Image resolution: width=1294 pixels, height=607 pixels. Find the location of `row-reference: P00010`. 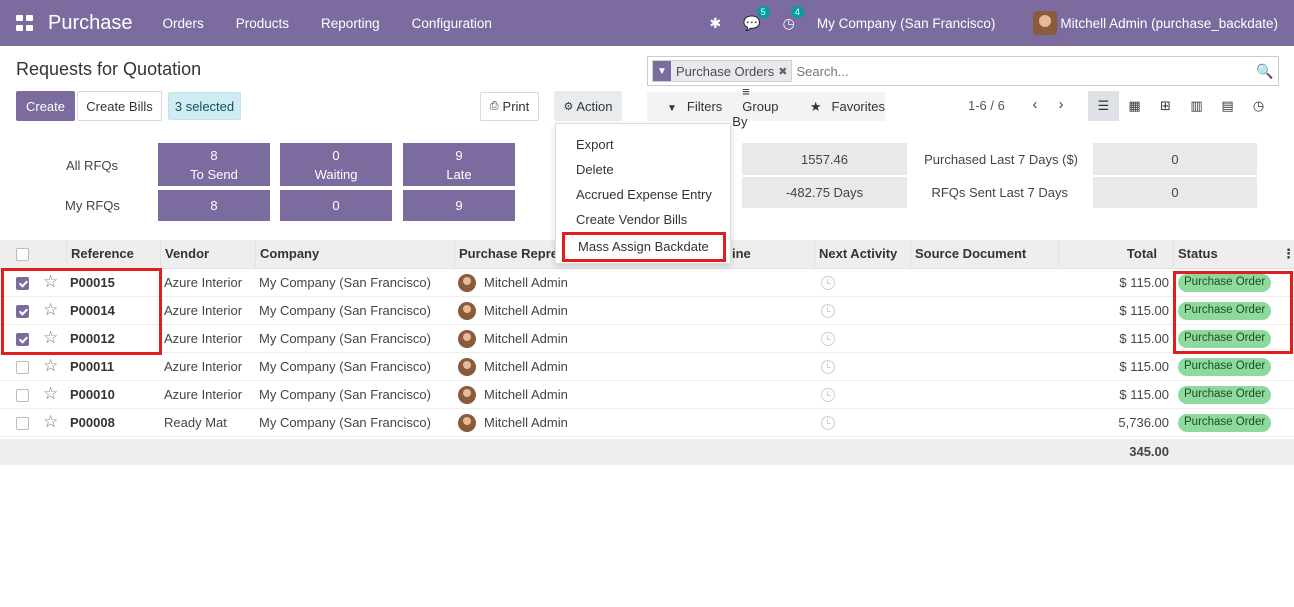

row-reference: P00010 is located at coordinates (92, 394).